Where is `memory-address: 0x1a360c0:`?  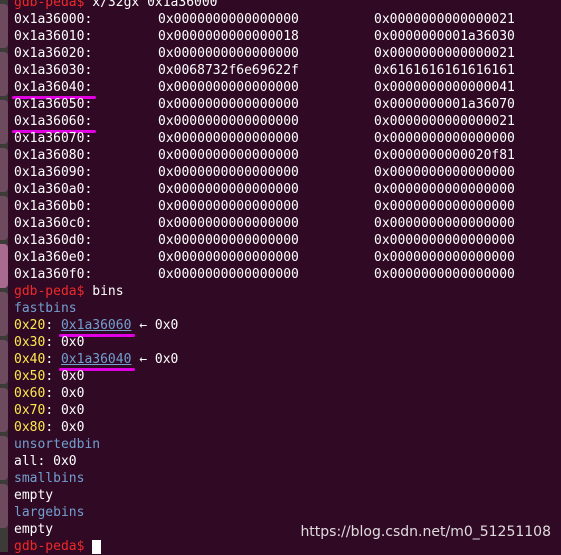 memory-address: 0x1a360c0: is located at coordinates (53, 223).